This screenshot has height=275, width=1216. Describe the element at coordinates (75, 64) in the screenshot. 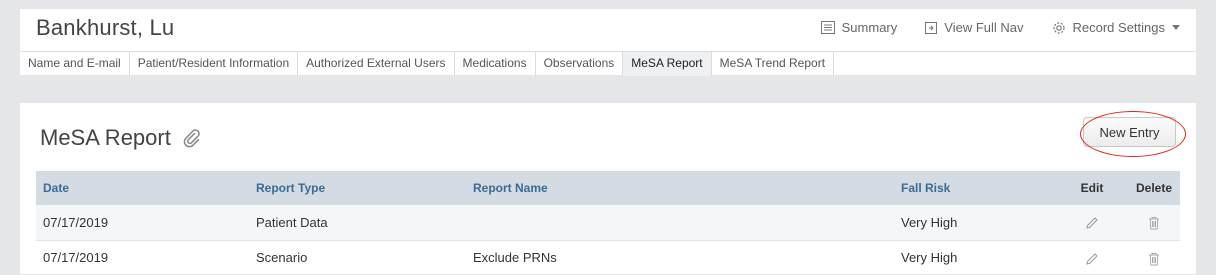

I see `tab-name-and-email: Name and E-mail` at that location.